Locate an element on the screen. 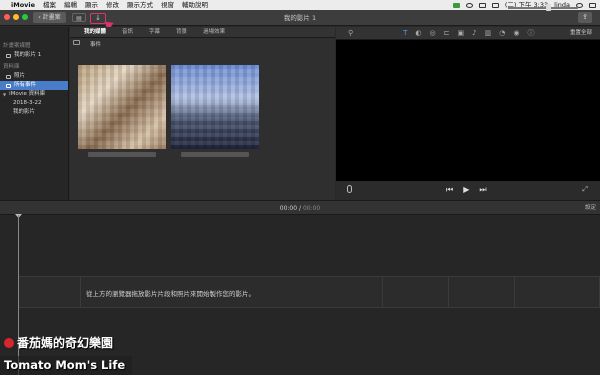 This screenshot has width=600, height=375. tab-transitions: 過場效果 is located at coordinates (214, 32).